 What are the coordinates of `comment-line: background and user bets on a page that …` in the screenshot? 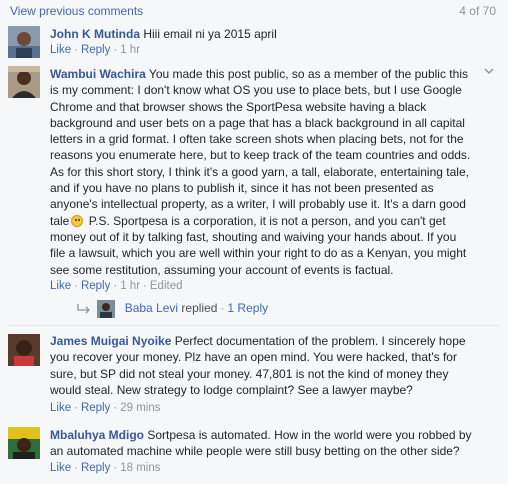 It's located at (257, 122).